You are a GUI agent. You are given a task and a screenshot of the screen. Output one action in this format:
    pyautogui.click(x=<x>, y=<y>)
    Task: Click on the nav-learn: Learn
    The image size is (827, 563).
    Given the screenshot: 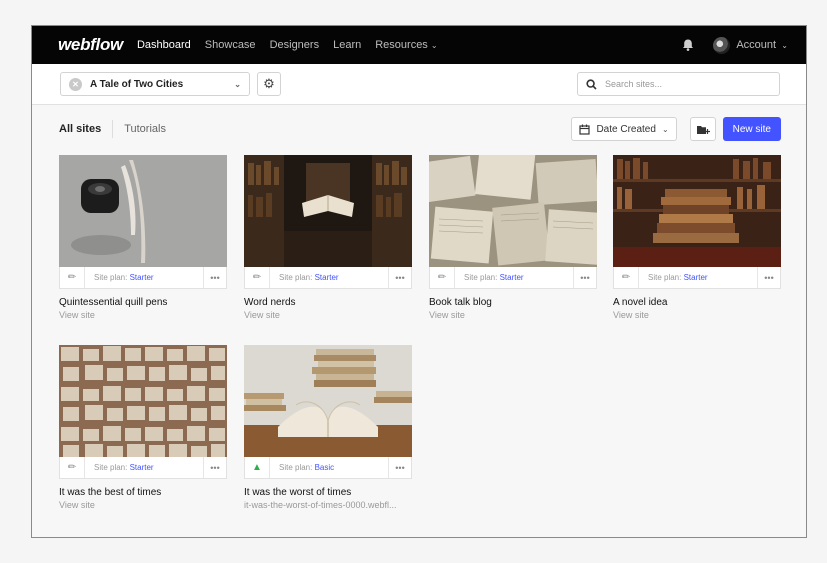 What is the action you would take?
    pyautogui.click(x=347, y=45)
    